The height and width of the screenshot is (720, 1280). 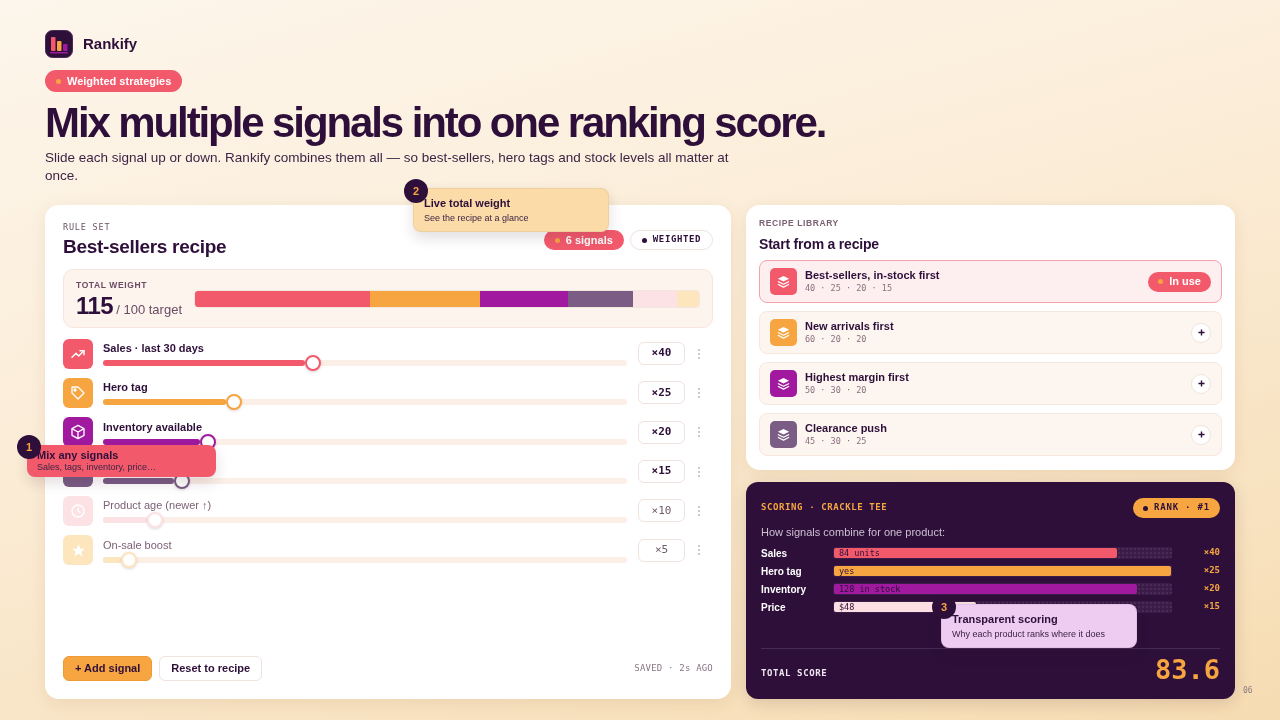 What do you see at coordinates (158, 505) in the screenshot?
I see `signal-label: Product age (newer ↑)` at bounding box center [158, 505].